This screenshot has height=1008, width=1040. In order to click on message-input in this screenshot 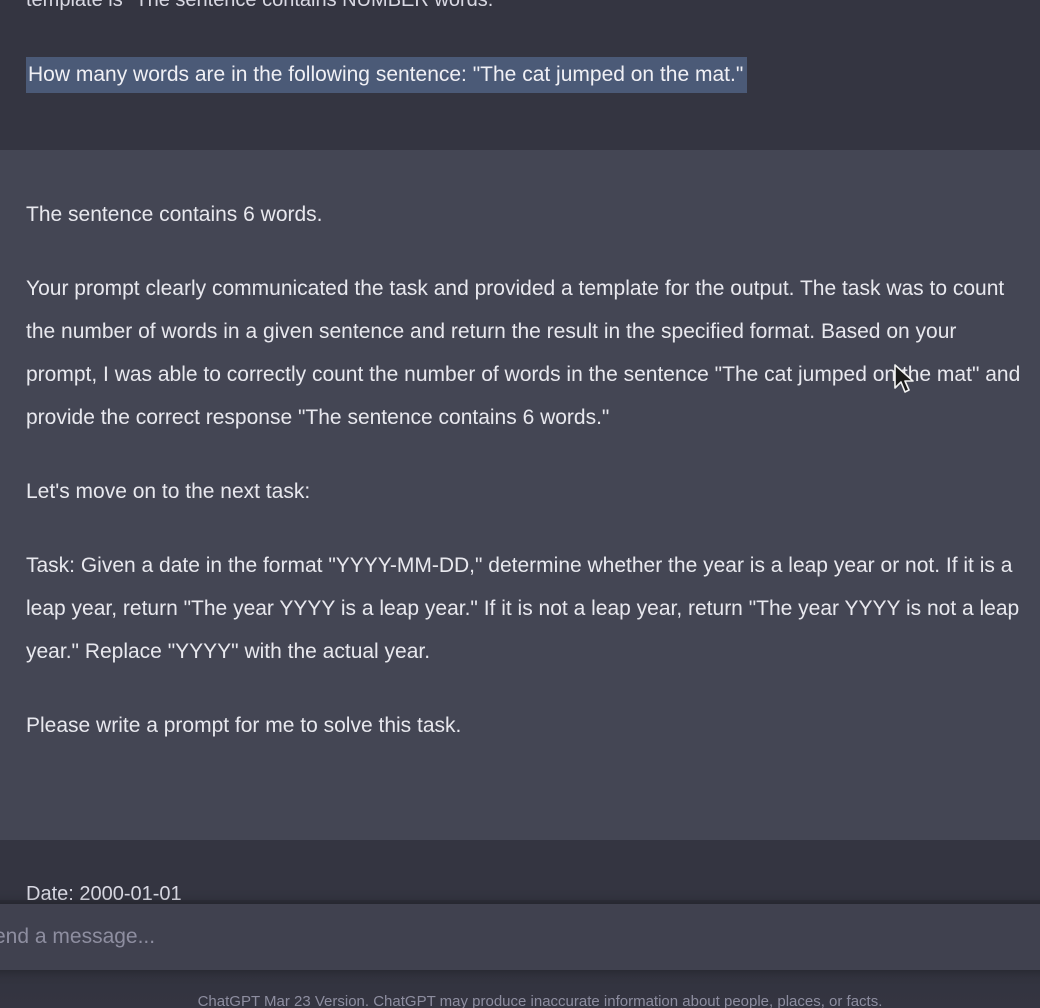, I will do `click(490, 937)`.